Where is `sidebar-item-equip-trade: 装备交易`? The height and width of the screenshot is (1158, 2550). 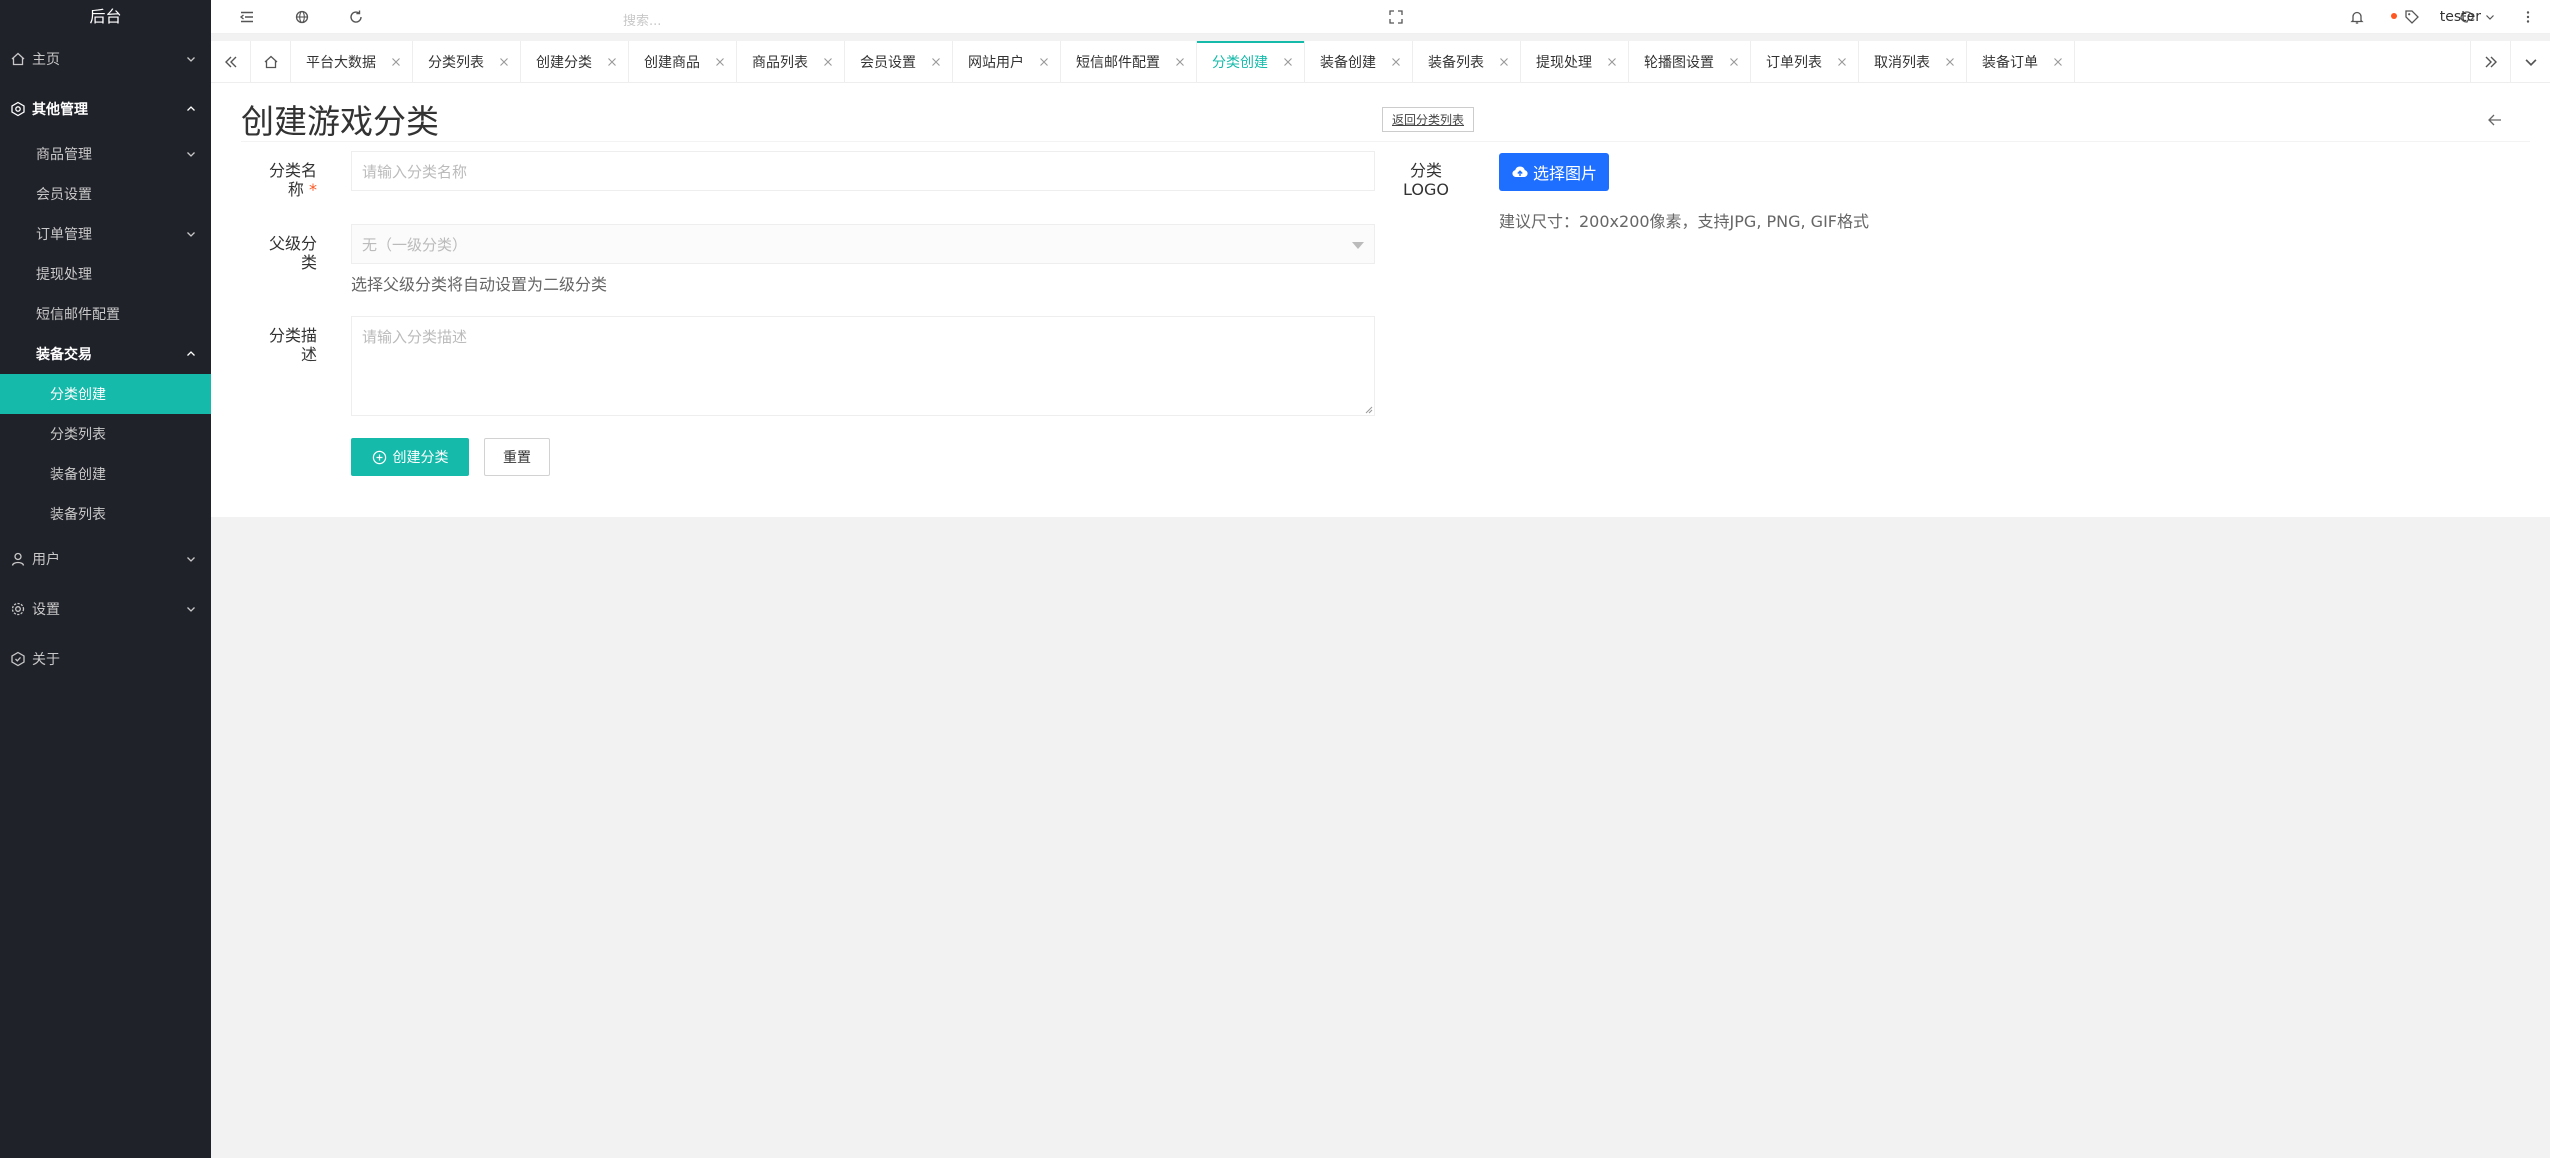 sidebar-item-equip-trade: 装备交易 is located at coordinates (105, 354).